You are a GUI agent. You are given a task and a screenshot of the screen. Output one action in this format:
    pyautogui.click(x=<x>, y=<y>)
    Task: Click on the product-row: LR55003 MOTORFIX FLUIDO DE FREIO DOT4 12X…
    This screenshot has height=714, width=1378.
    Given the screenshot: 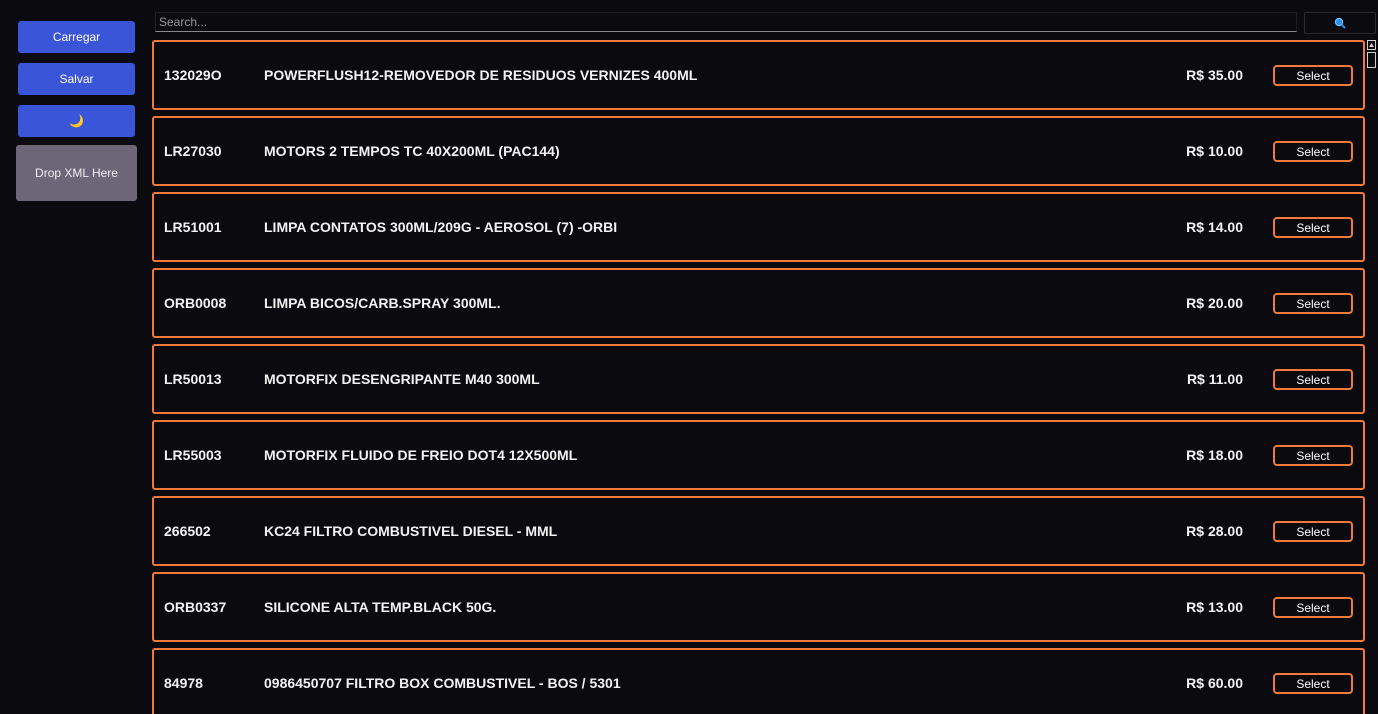 What is the action you would take?
    pyautogui.click(x=758, y=455)
    